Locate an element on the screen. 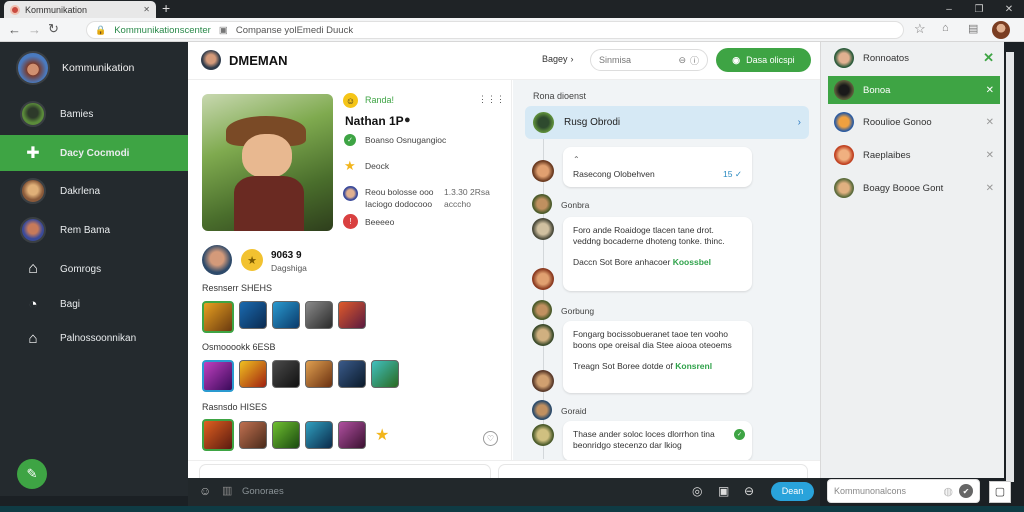  compose-fab-button: ✎ is located at coordinates (32, 474).